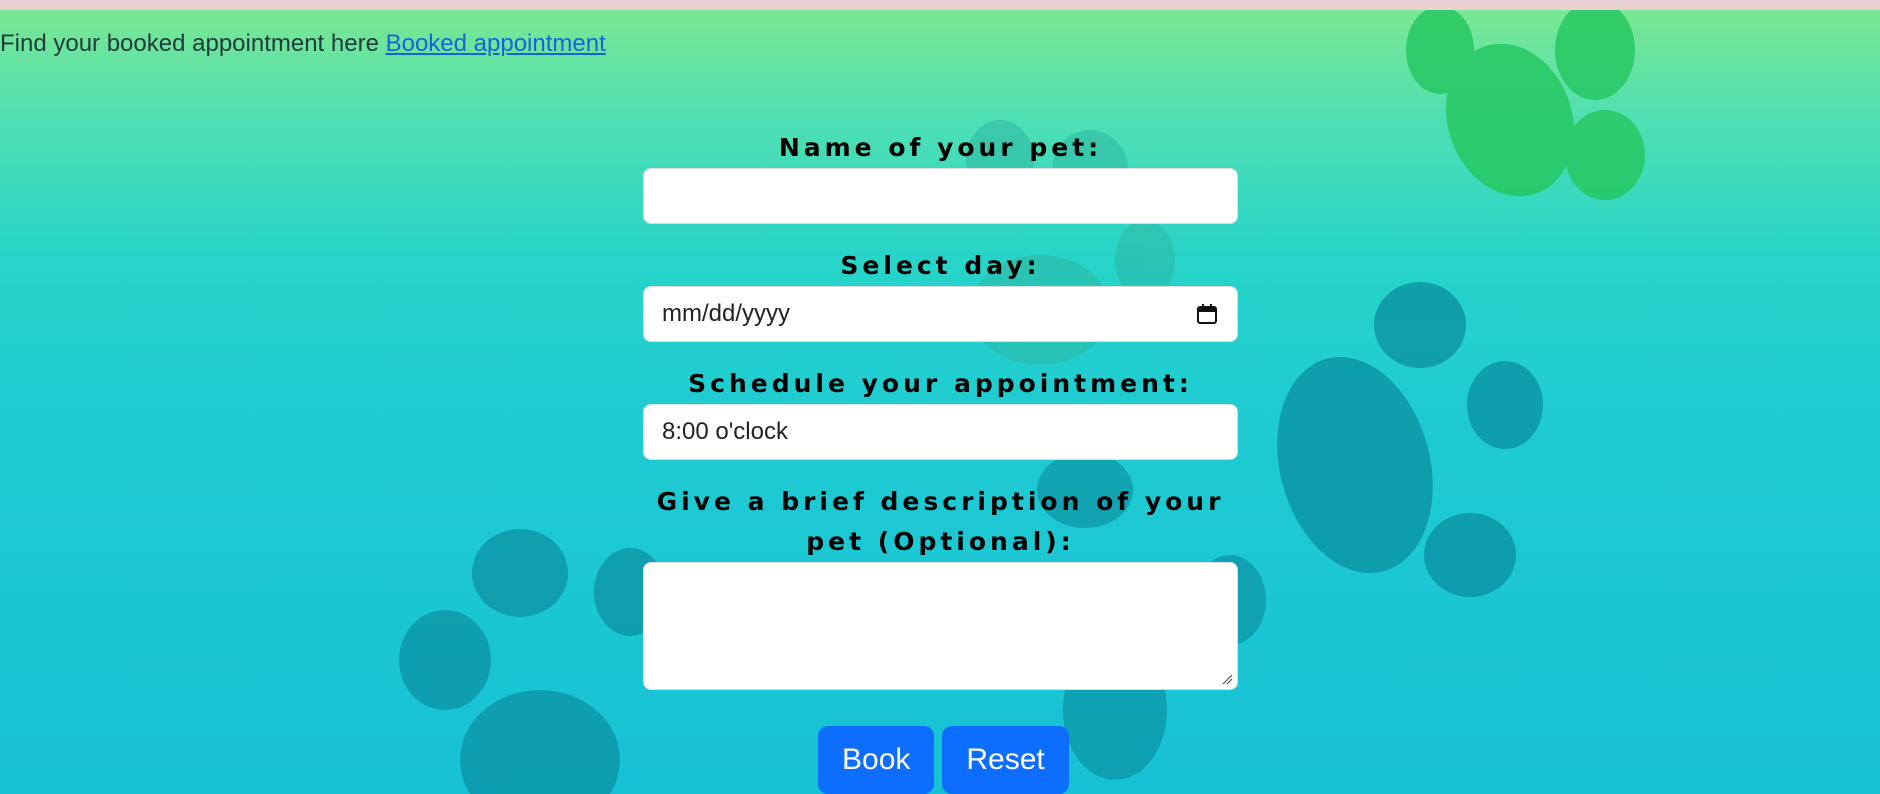  I want to click on pet-name-input, so click(940, 196).